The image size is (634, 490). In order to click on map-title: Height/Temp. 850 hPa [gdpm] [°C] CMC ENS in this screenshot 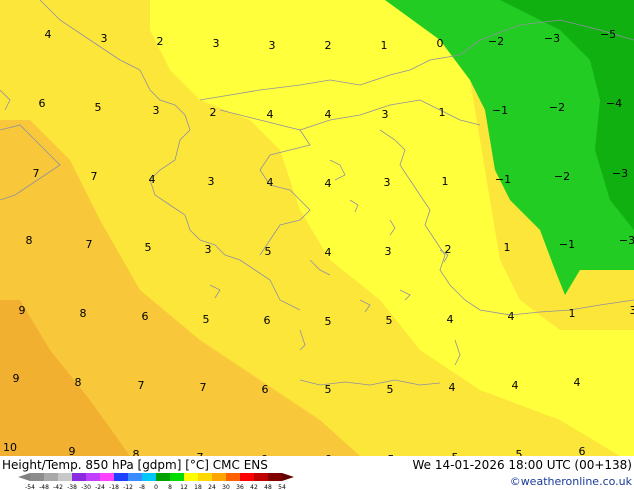, I will do `click(135, 465)`.